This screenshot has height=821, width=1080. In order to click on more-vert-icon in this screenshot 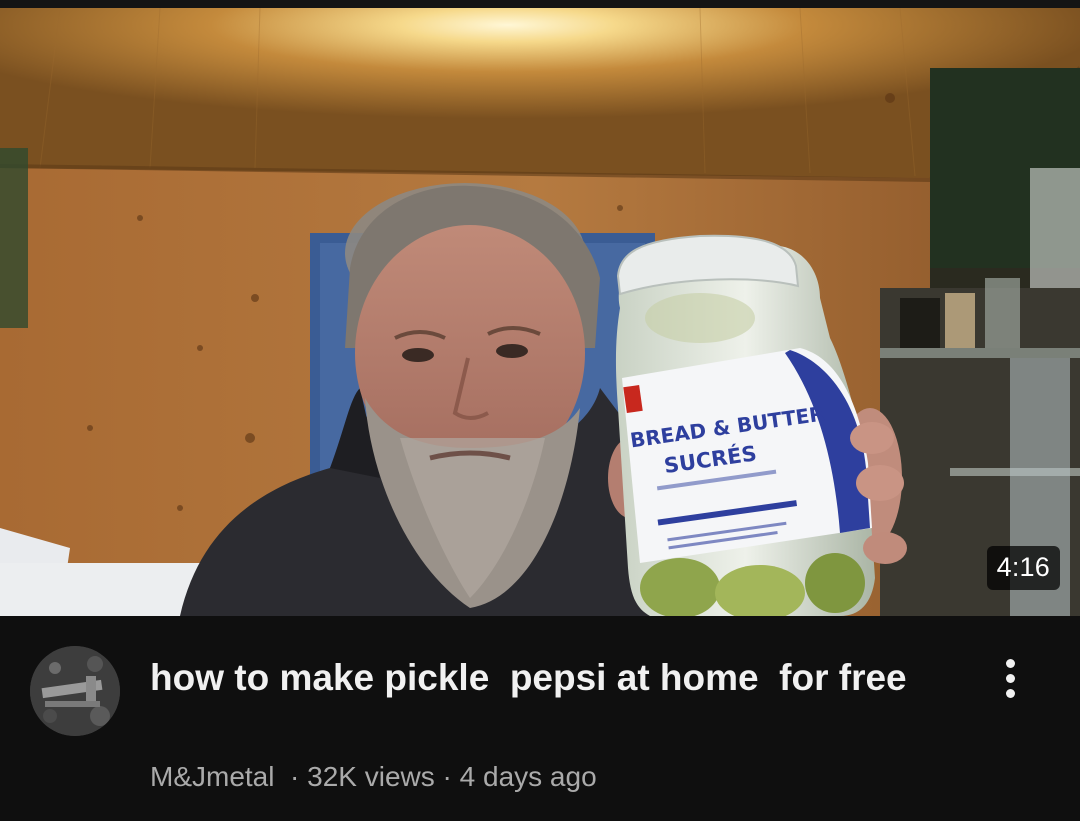, I will do `click(1010, 678)`.